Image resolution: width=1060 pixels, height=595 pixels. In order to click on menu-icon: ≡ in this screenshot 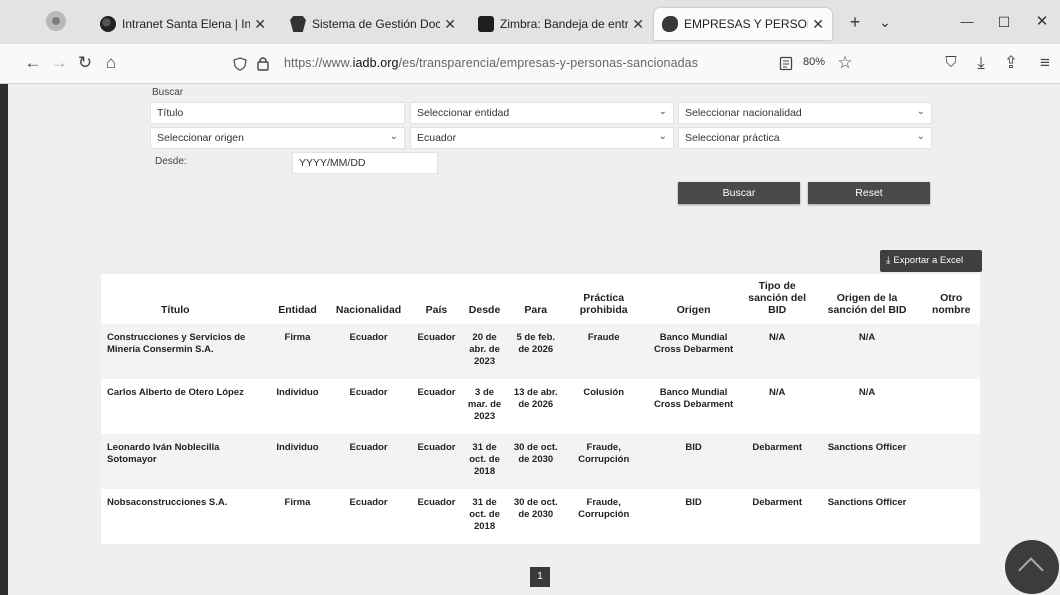, I will do `click(1045, 63)`.